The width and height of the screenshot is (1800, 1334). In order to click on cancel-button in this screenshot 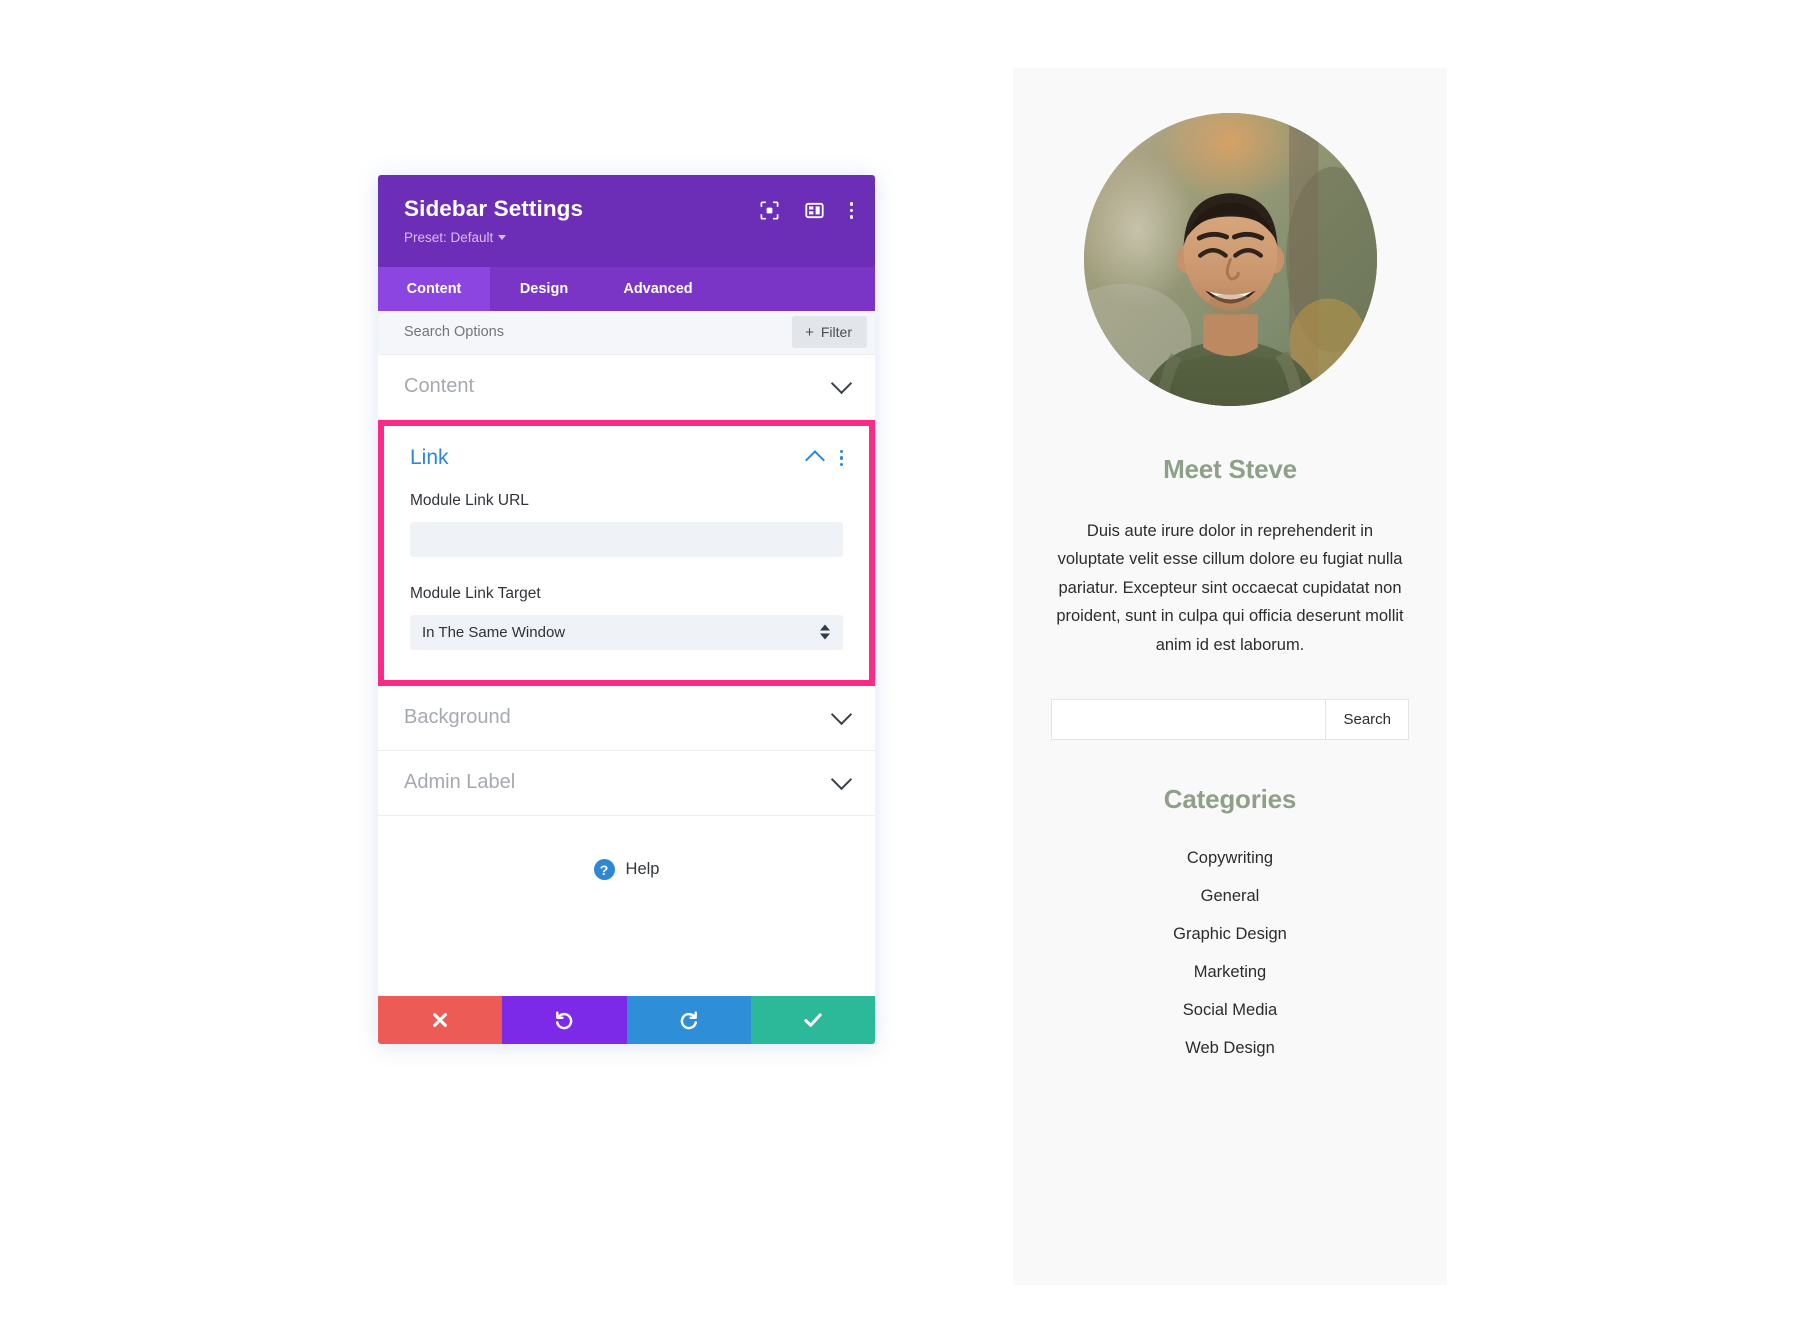, I will do `click(440, 1019)`.